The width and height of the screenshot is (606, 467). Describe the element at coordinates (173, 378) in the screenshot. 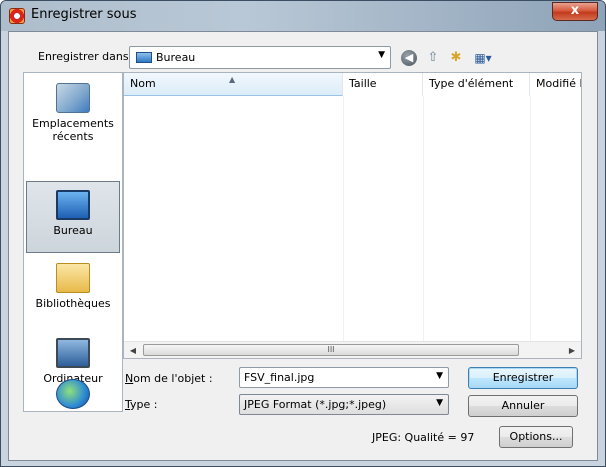

I see `filename-label-text: om de l'objet :` at that location.